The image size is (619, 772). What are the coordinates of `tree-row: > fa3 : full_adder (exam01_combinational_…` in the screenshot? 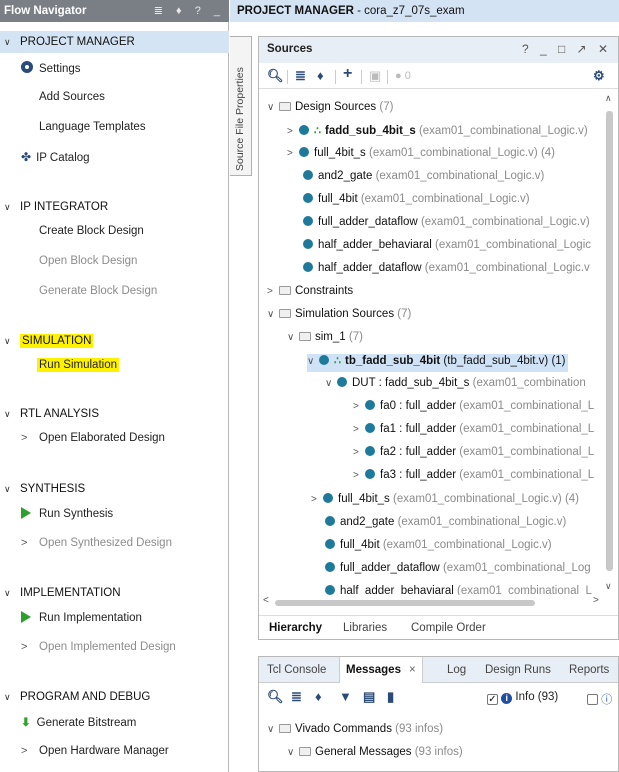 It's located at (473, 478).